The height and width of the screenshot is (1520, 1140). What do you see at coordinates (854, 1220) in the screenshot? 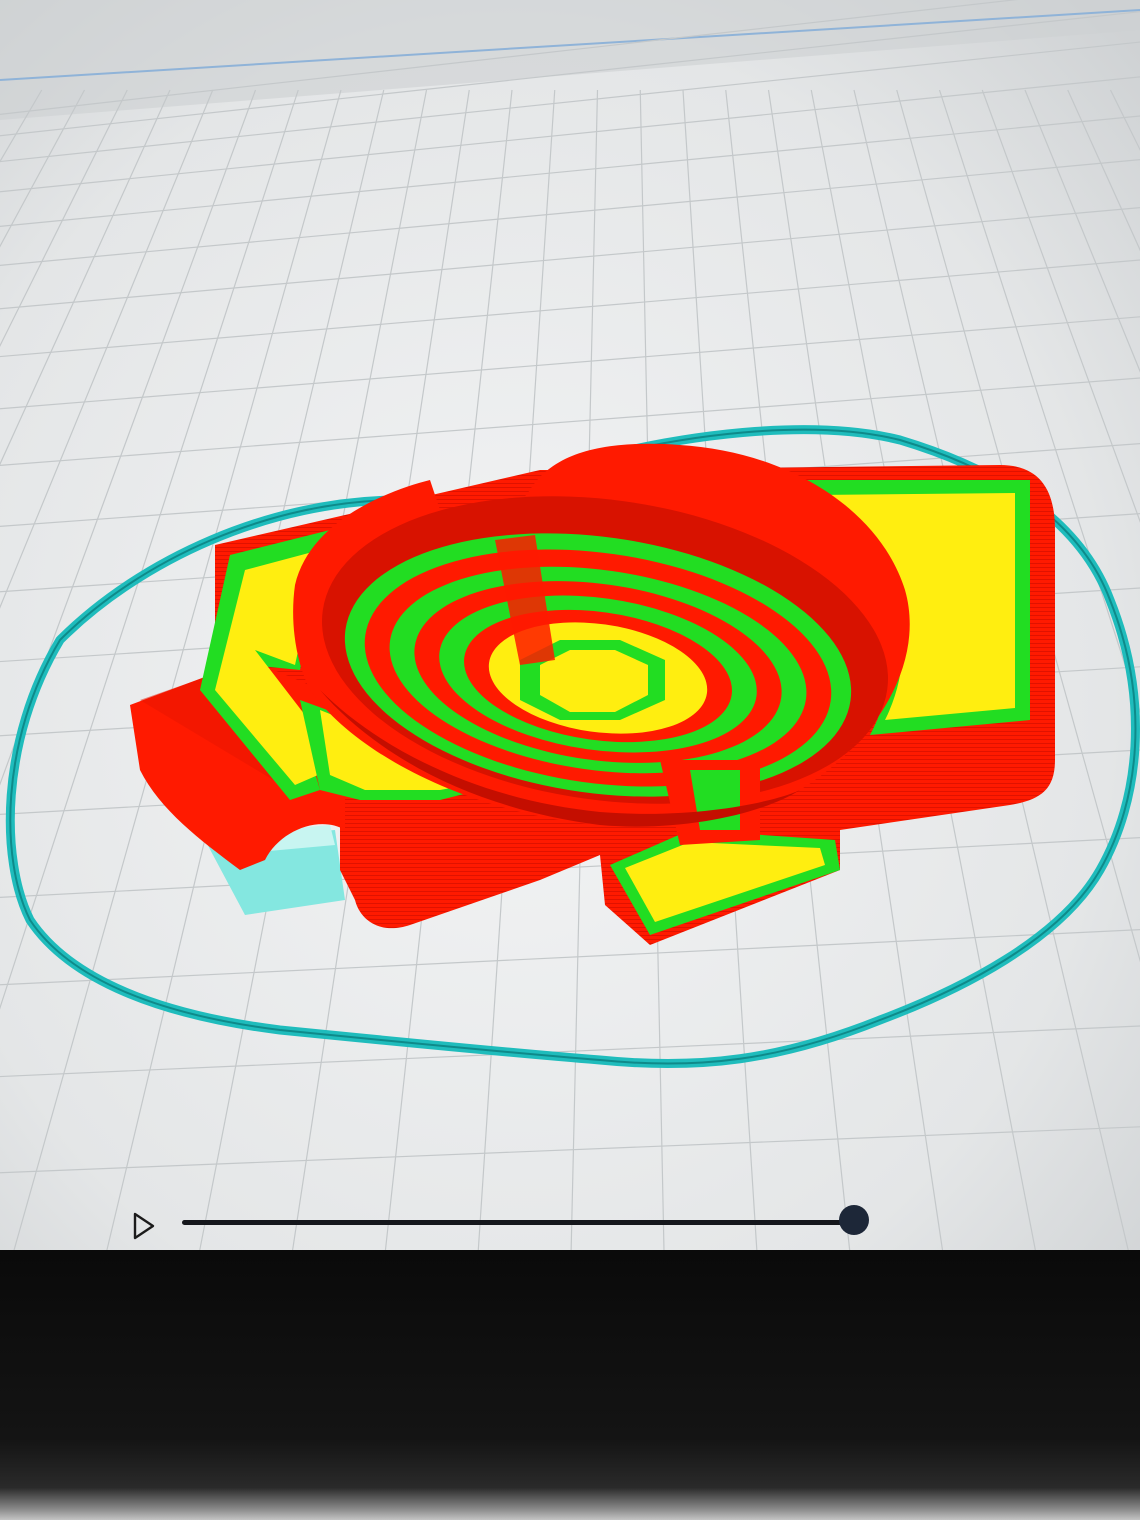
I see `layer-slider-thumb` at bounding box center [854, 1220].